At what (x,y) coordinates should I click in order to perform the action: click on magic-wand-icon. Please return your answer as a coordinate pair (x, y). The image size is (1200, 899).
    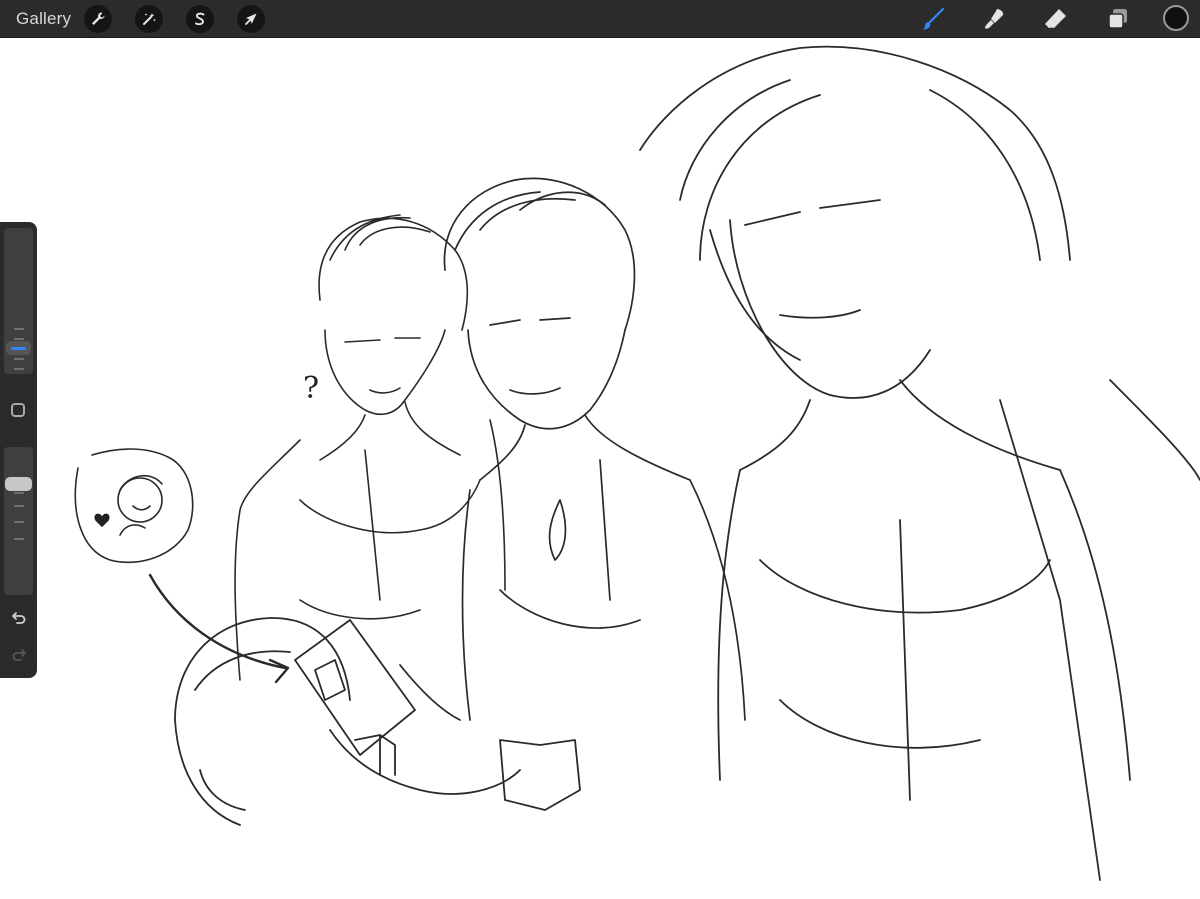
    Looking at the image, I should click on (149, 19).